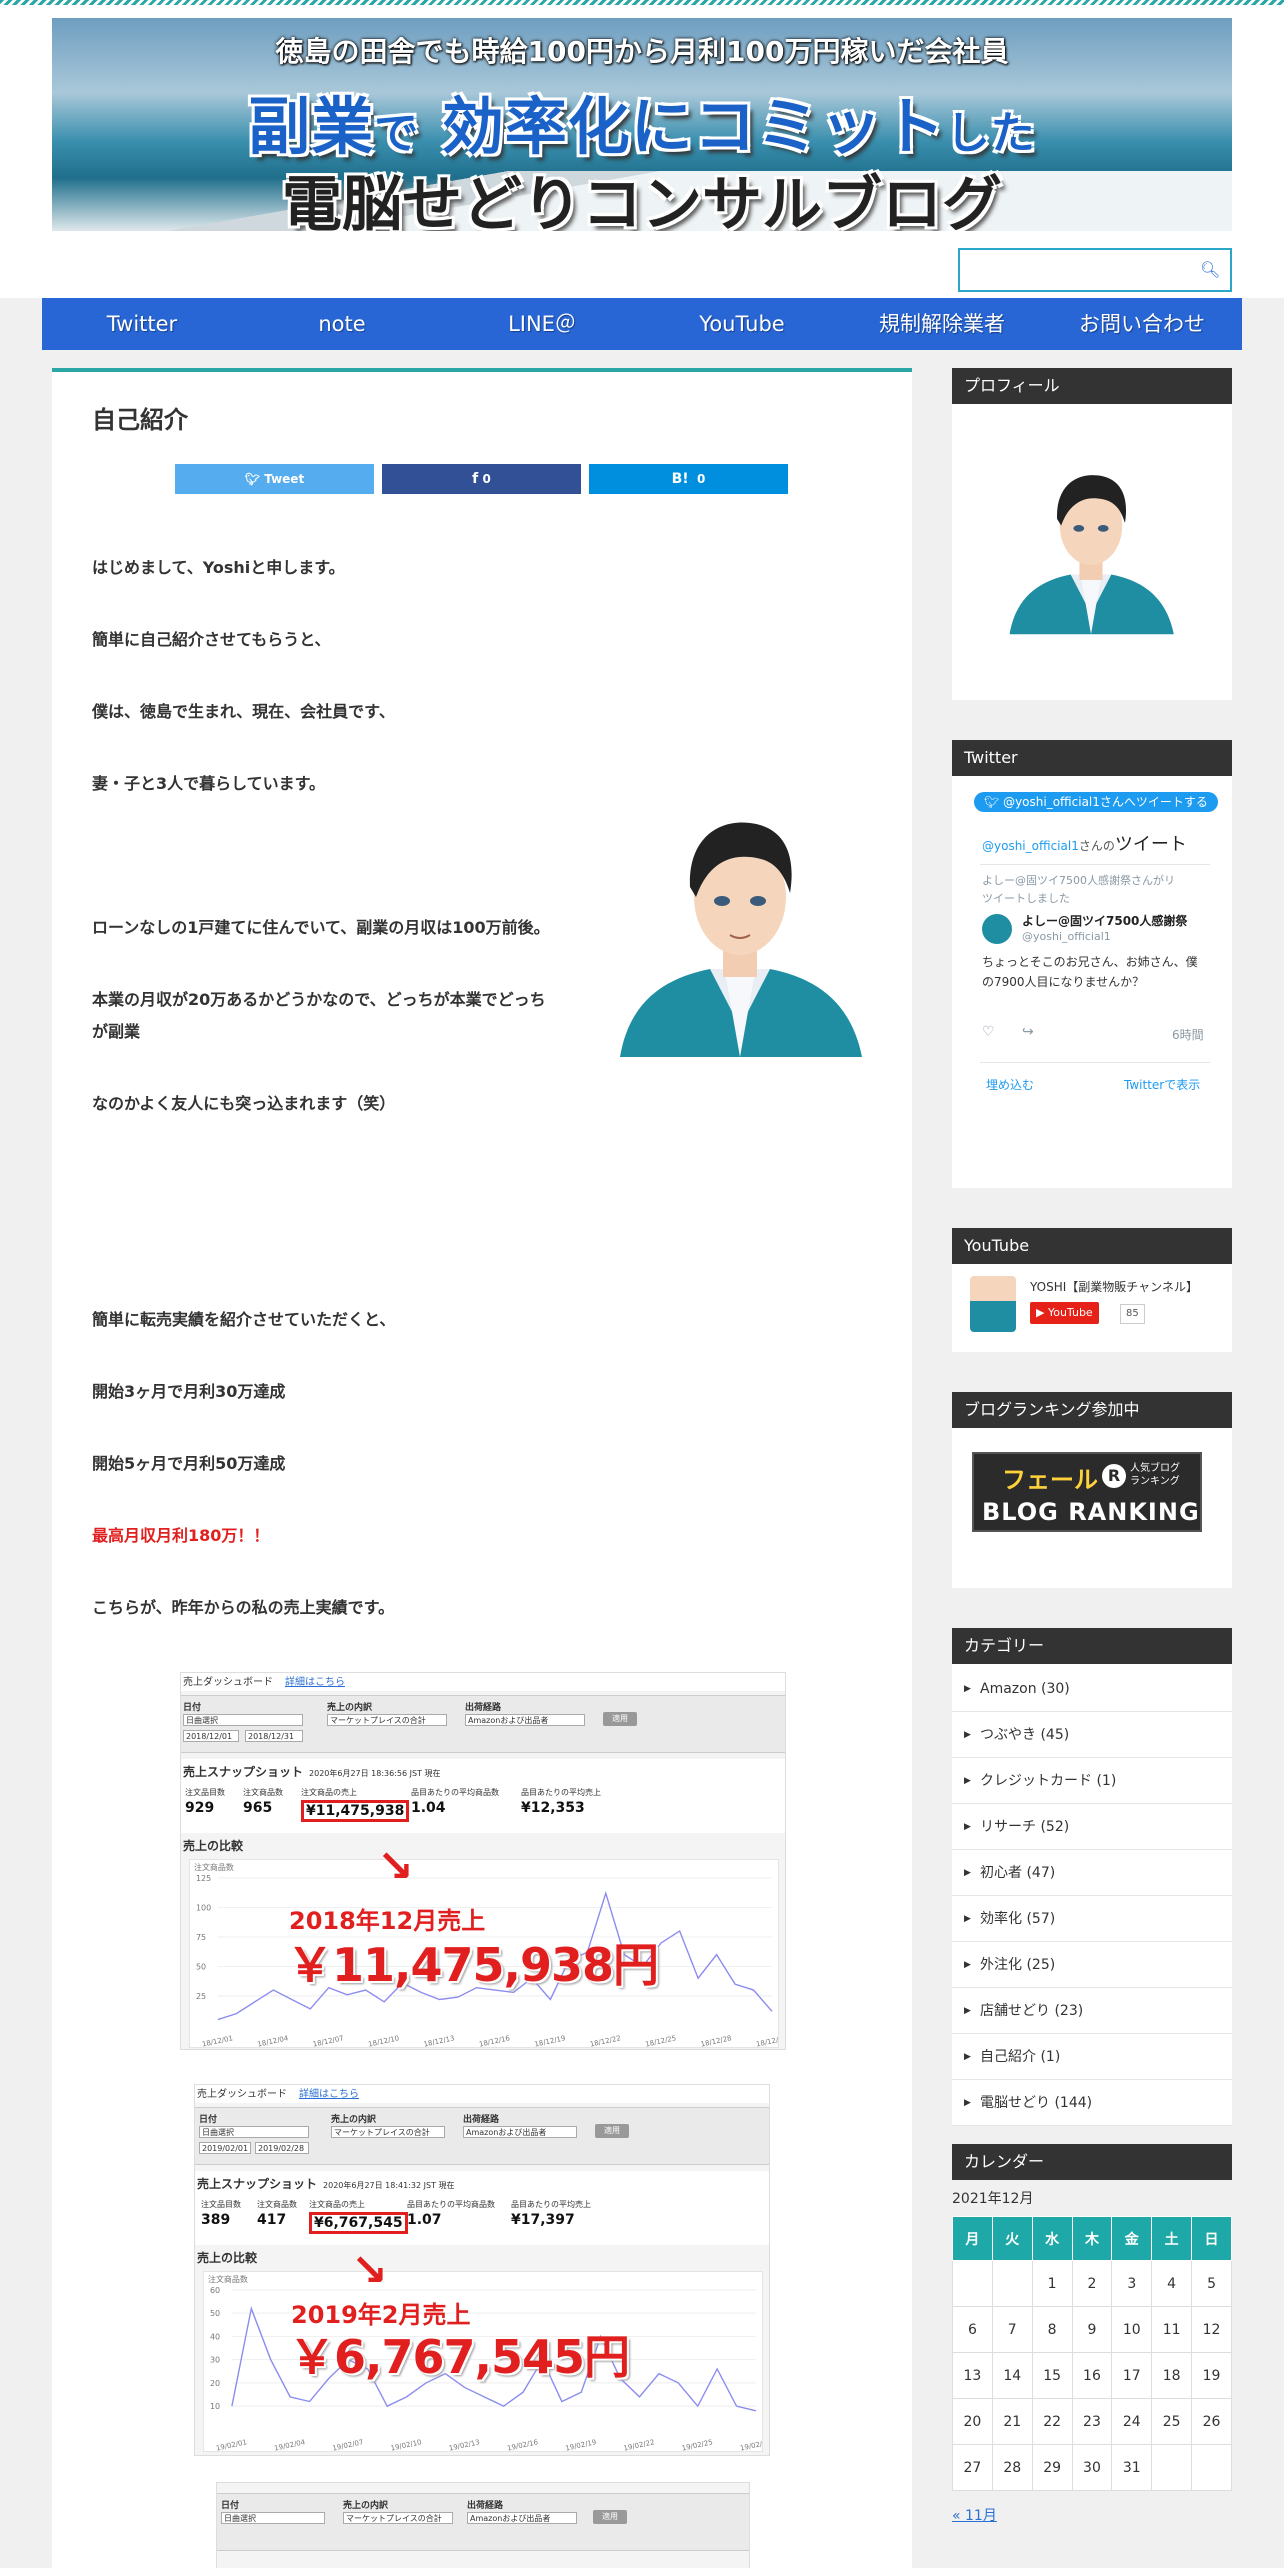 The height and width of the screenshot is (2568, 1284). What do you see at coordinates (494, 2041) in the screenshot?
I see `chart-x-tick-label: 18/12/16` at bounding box center [494, 2041].